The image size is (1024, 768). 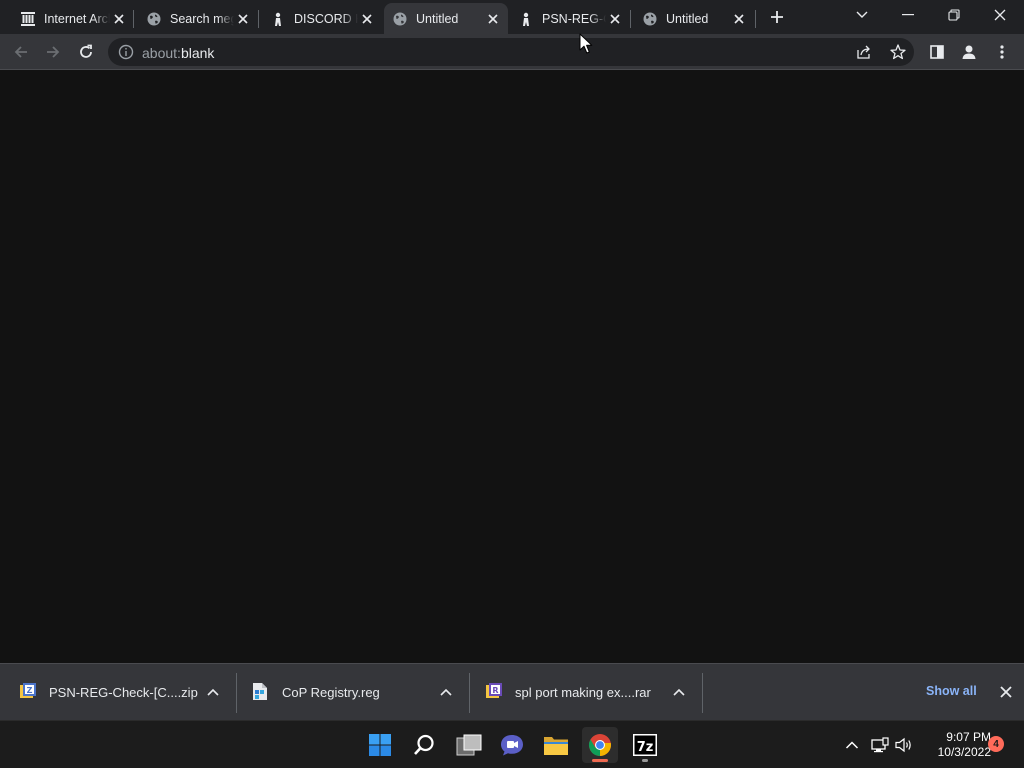 I want to click on network-icon, so click(x=880, y=745).